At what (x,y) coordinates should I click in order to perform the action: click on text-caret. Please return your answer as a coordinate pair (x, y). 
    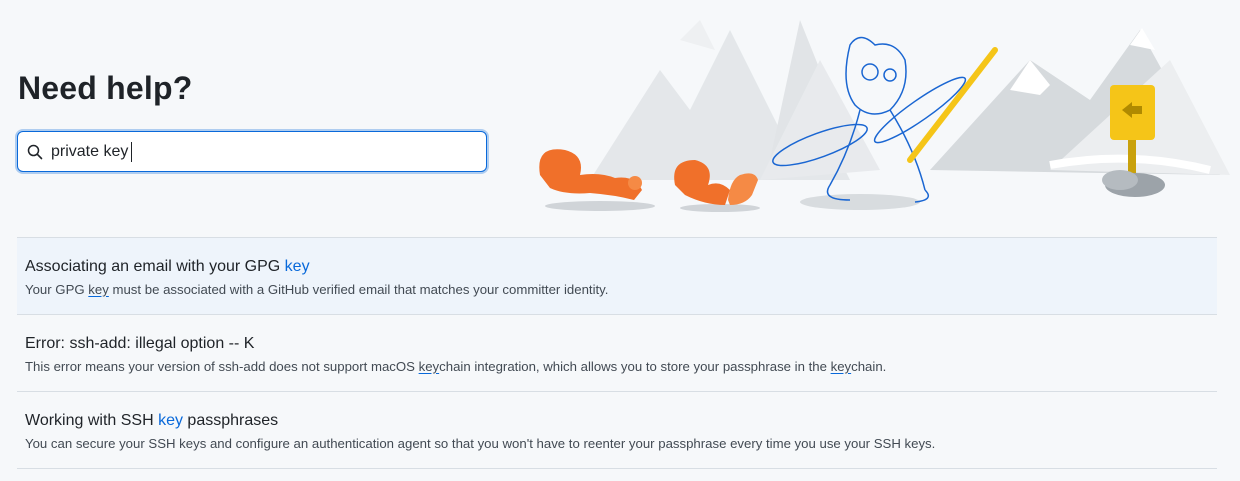
    Looking at the image, I should click on (131, 152).